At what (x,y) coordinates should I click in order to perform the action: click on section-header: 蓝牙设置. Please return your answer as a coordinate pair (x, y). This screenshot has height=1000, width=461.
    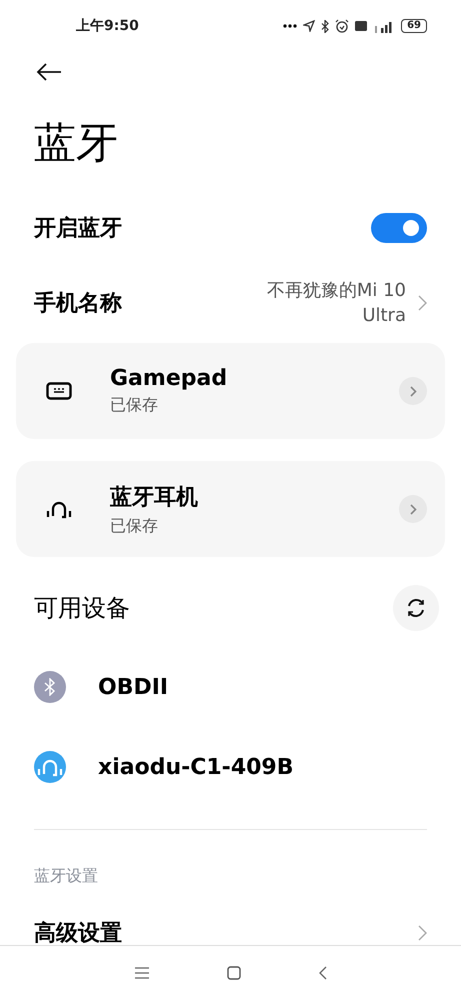
    Looking at the image, I should click on (66, 876).